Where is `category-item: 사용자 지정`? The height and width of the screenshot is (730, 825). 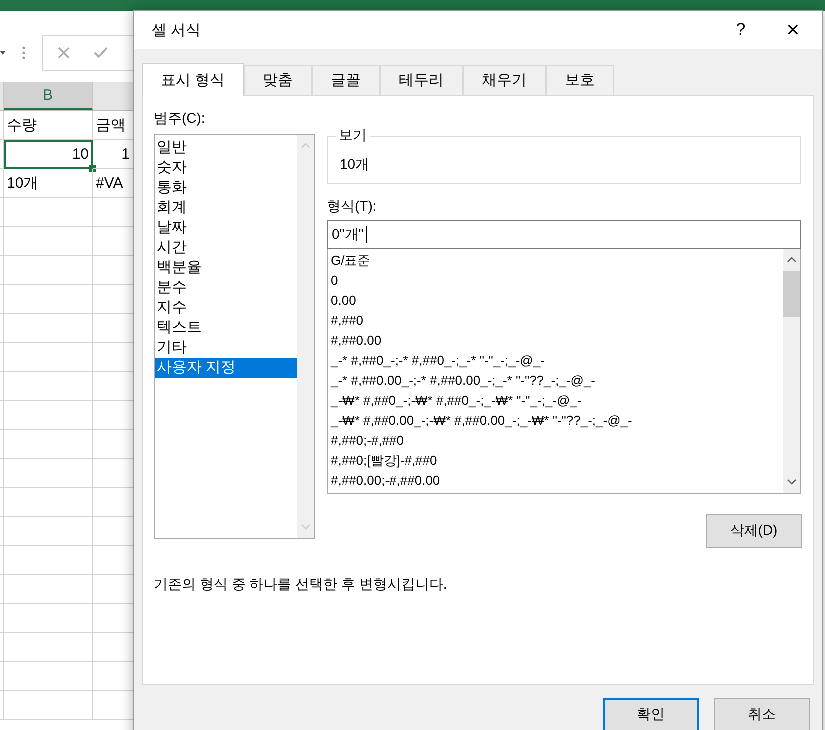
category-item: 사용자 지정 is located at coordinates (226, 368).